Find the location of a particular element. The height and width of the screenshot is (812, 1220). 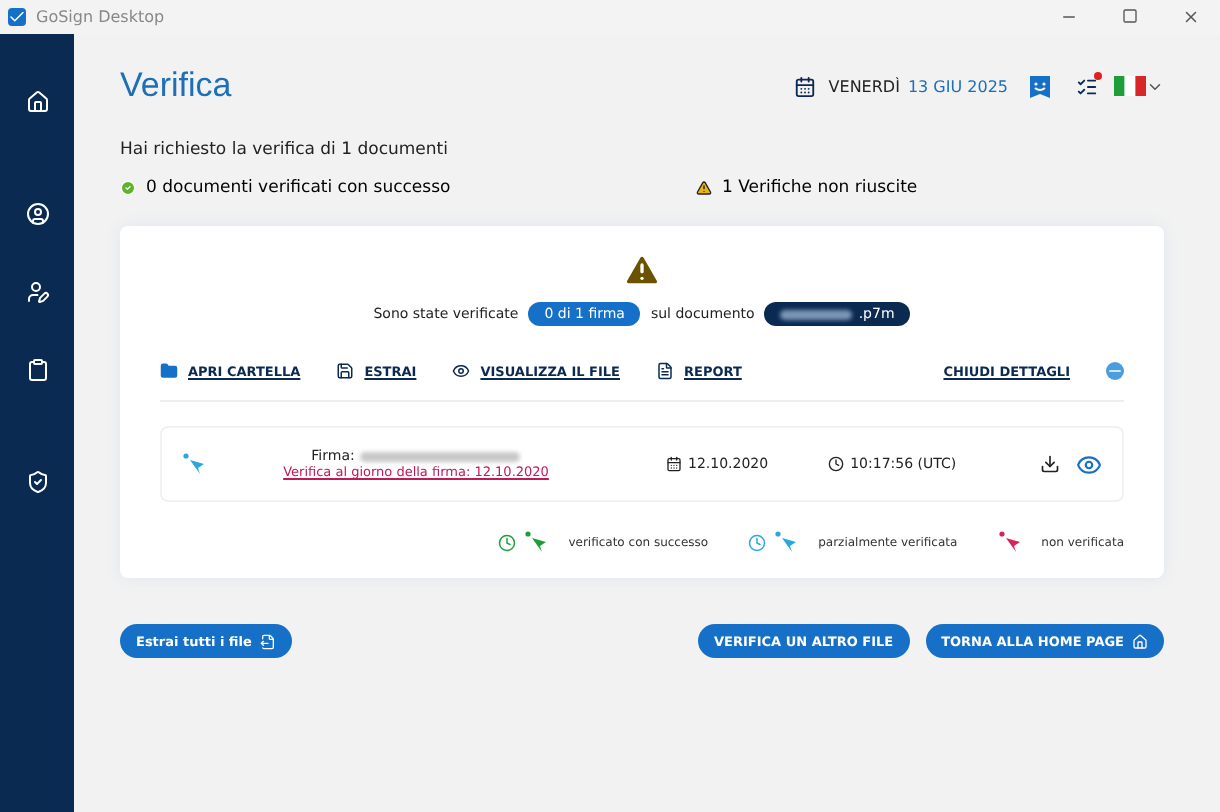

file-export-icon is located at coordinates (267, 641).